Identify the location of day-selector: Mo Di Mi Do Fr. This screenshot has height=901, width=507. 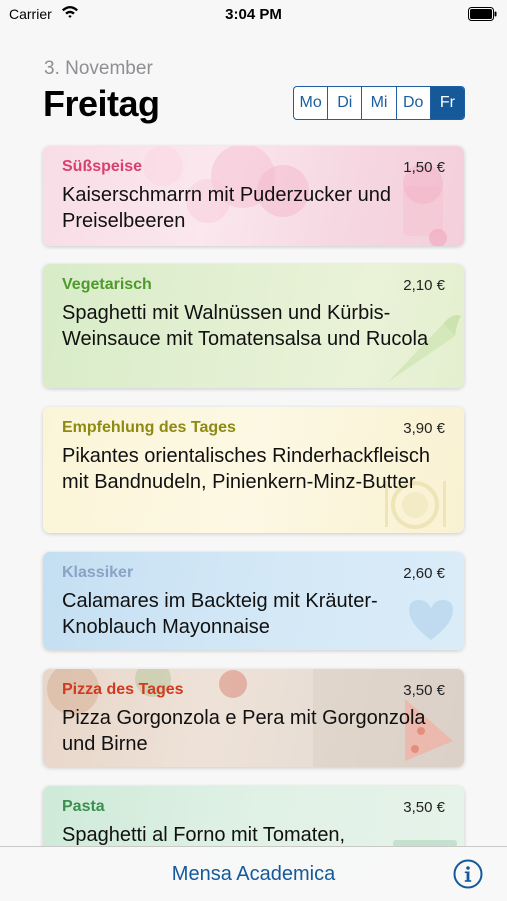
(379, 103).